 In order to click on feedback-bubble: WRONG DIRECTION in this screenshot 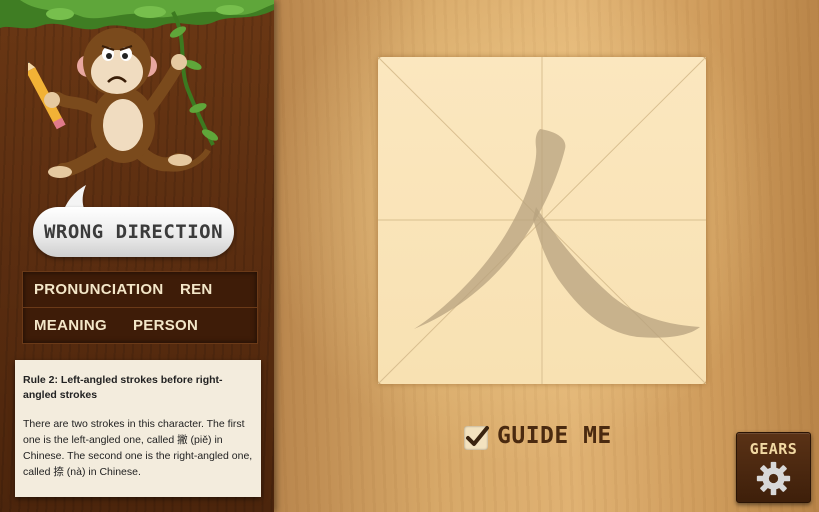, I will do `click(133, 232)`.